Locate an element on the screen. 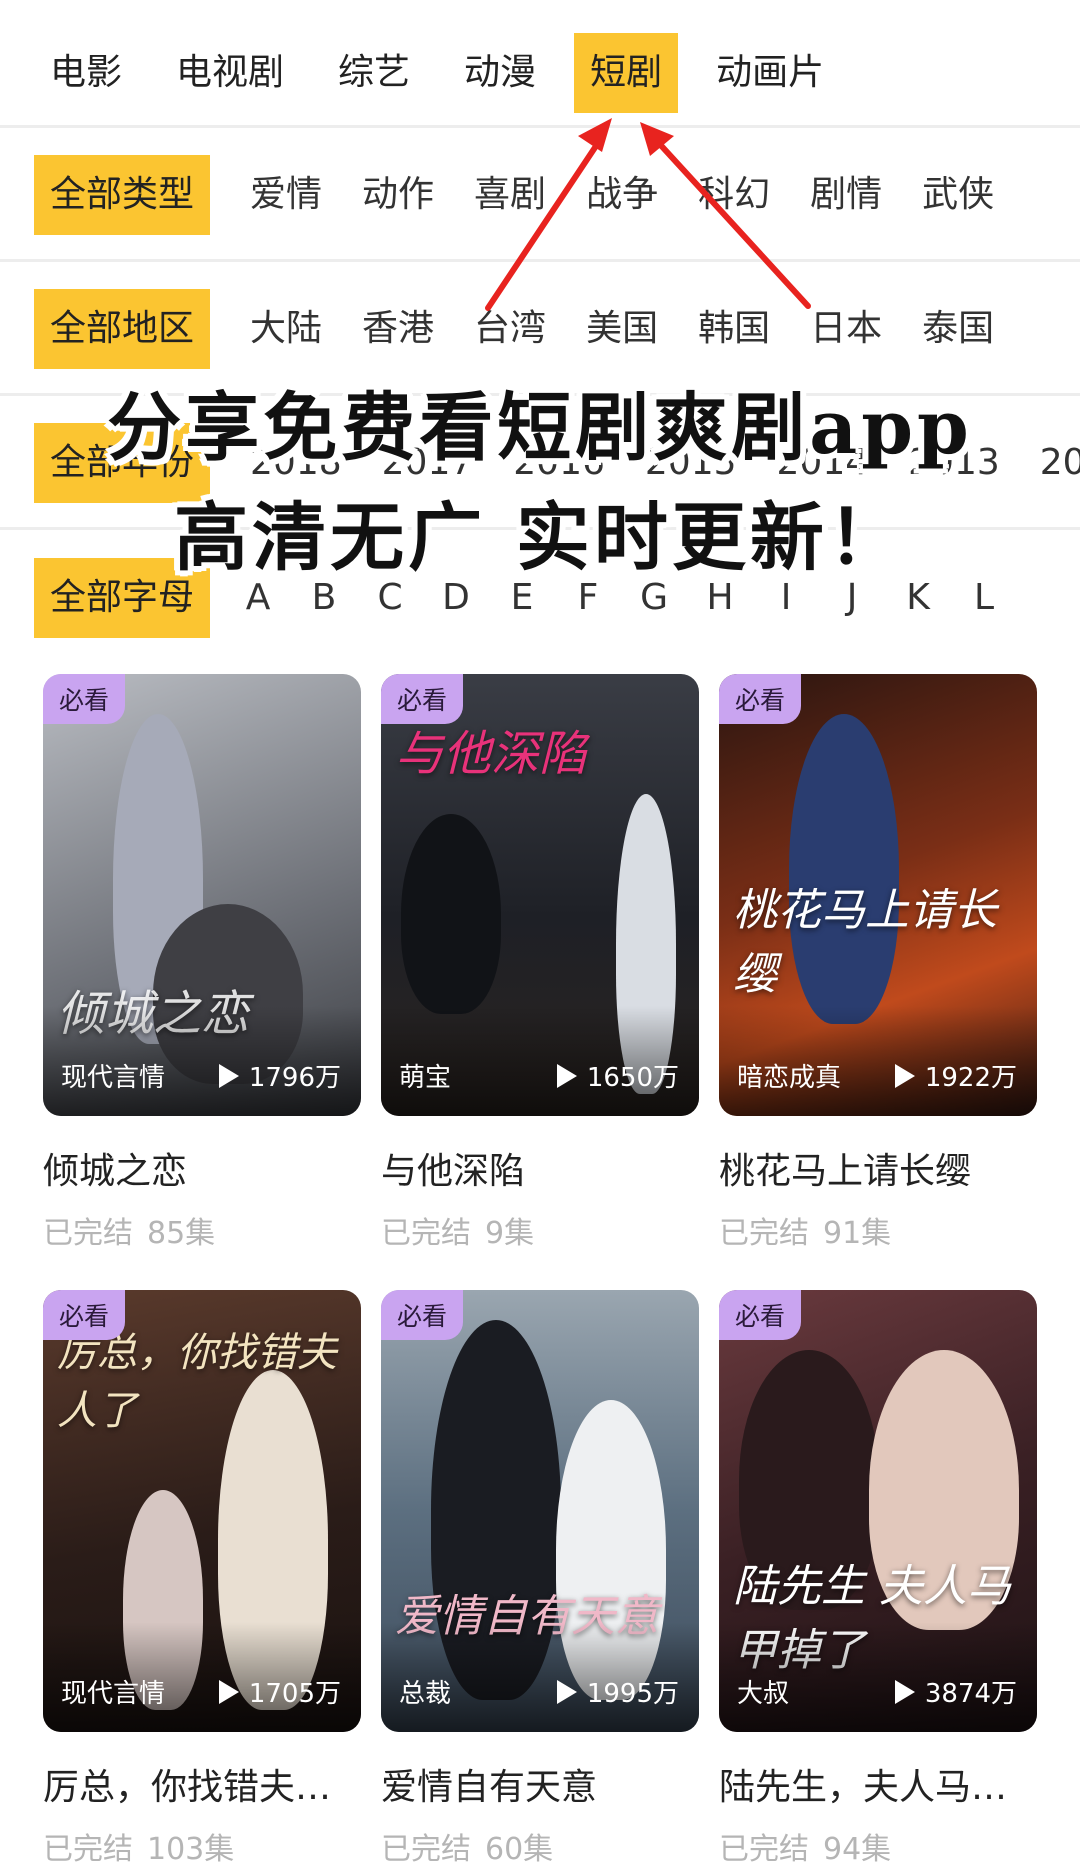 The image size is (1080, 1872). genre-filter-row: 全部类型 爱情 动作 喜剧 战争 科幻 剧情 武侠 is located at coordinates (540, 196).